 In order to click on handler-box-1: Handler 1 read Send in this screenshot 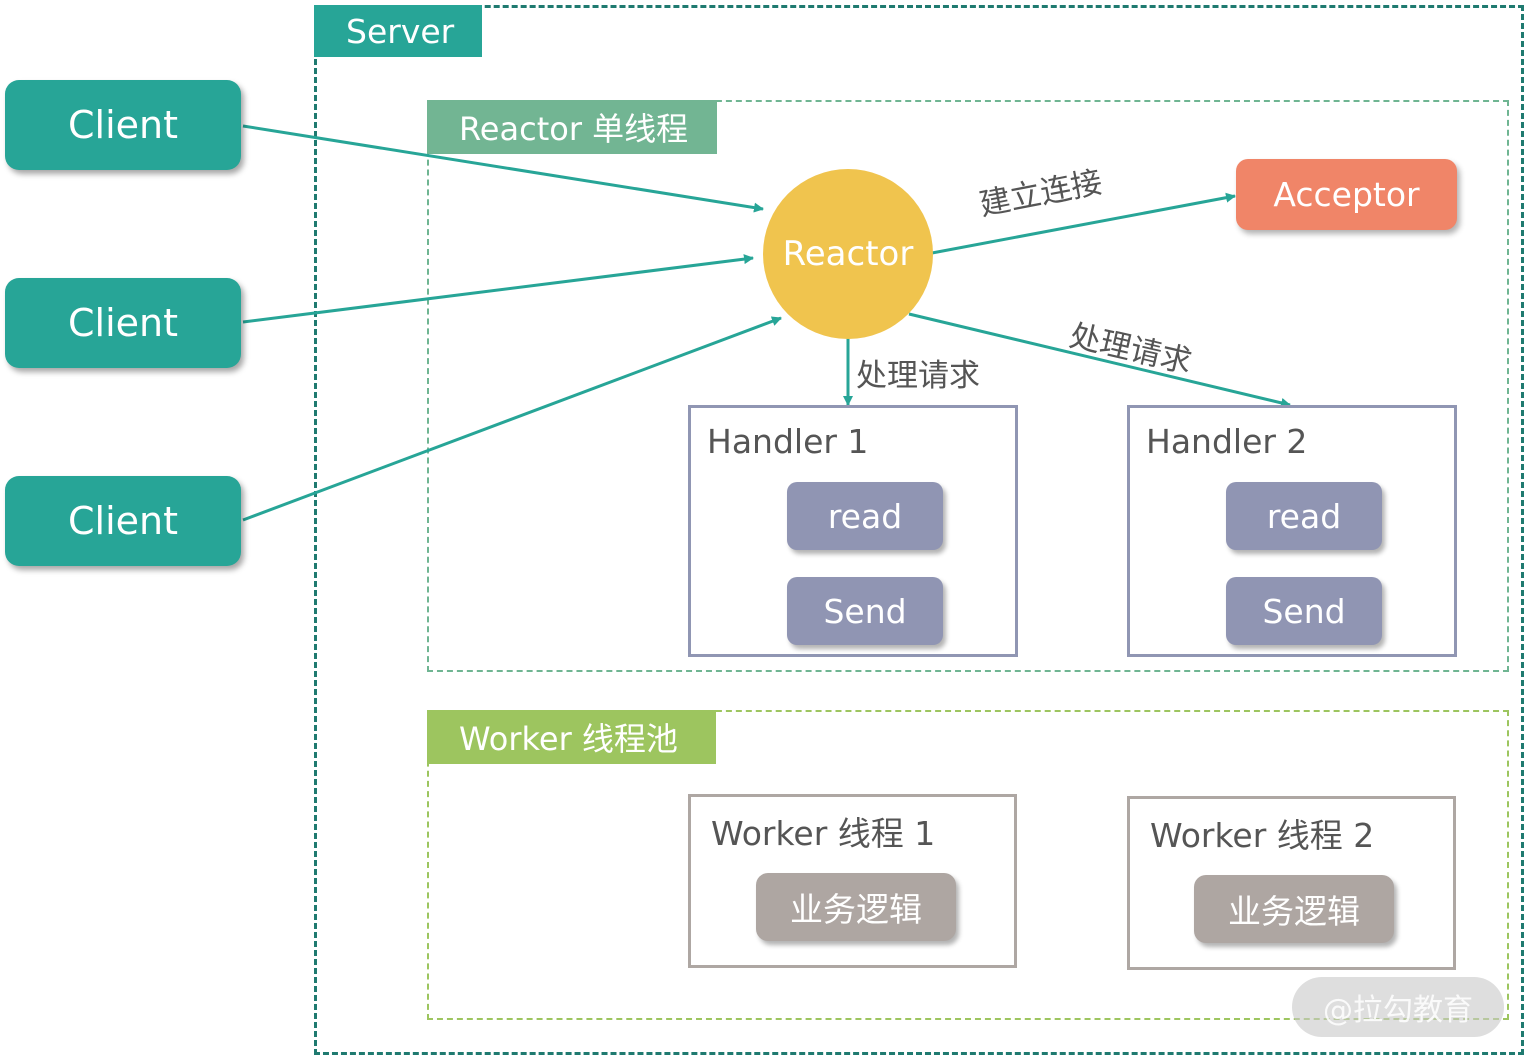, I will do `click(853, 531)`.